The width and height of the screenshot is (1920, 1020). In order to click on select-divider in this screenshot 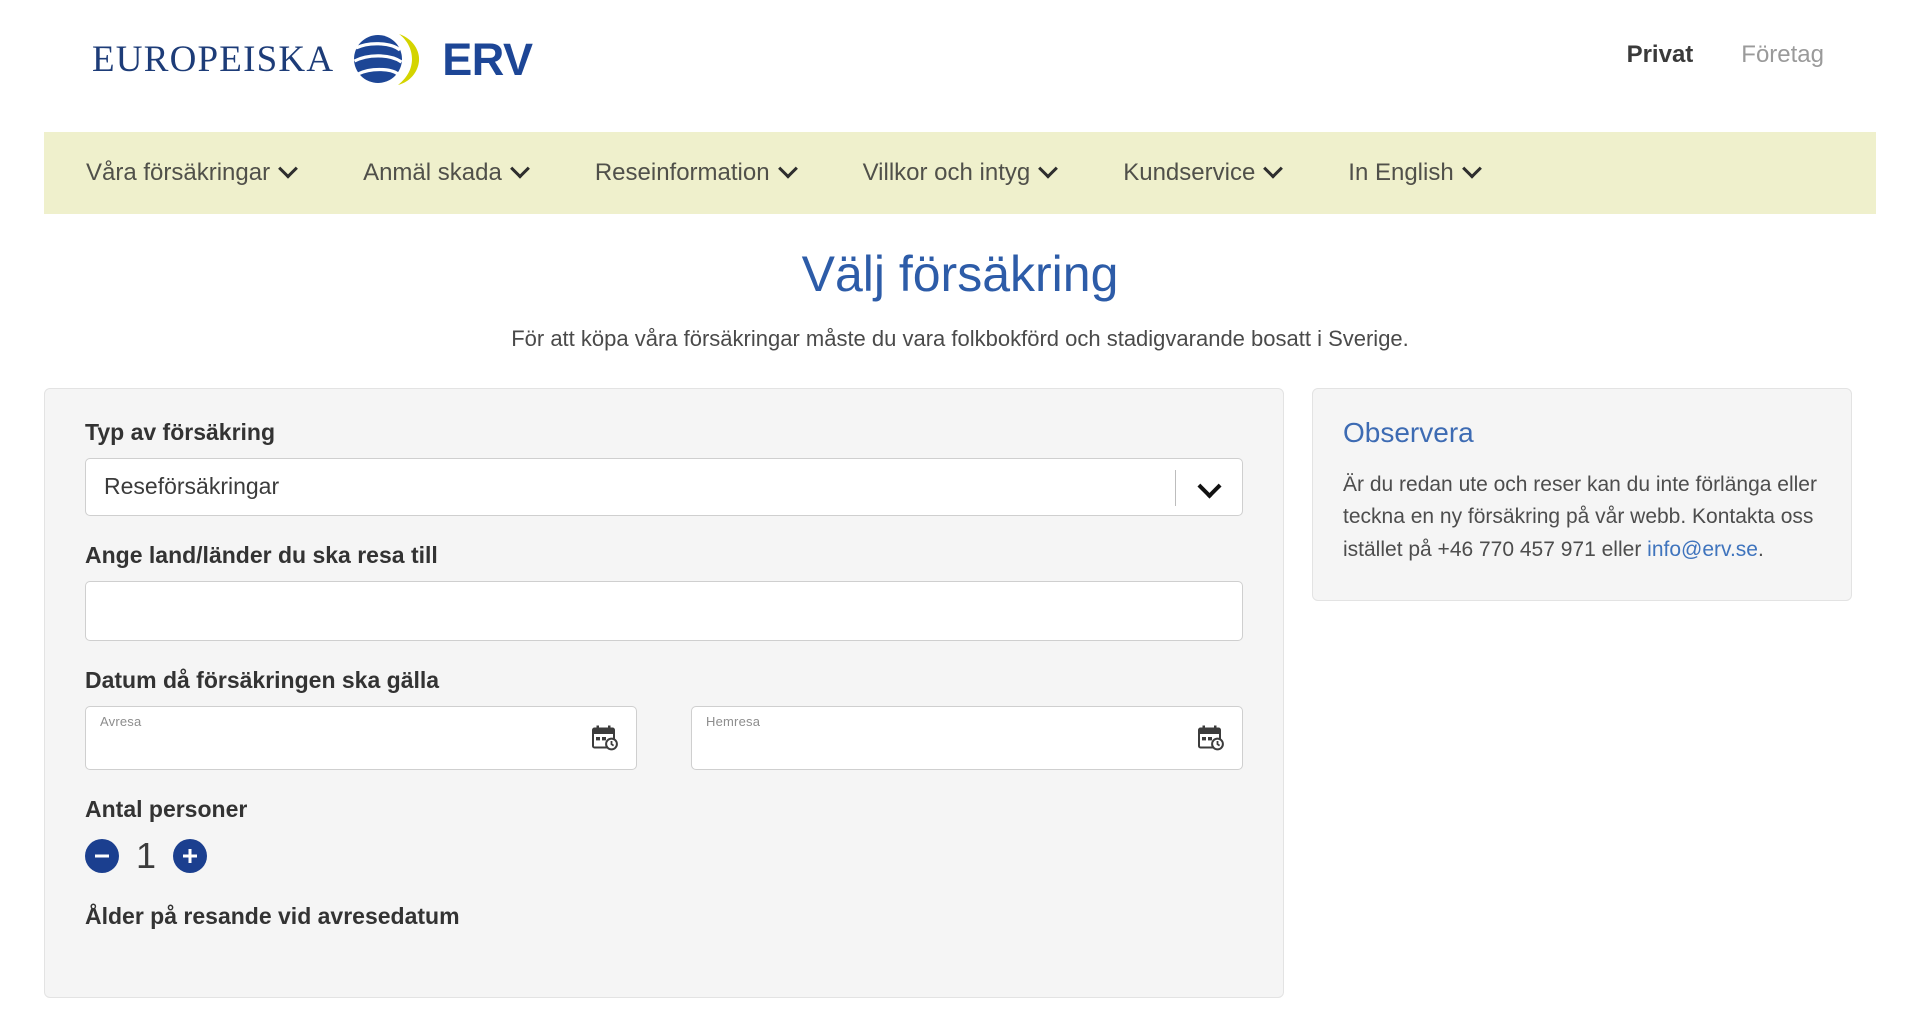, I will do `click(1175, 487)`.